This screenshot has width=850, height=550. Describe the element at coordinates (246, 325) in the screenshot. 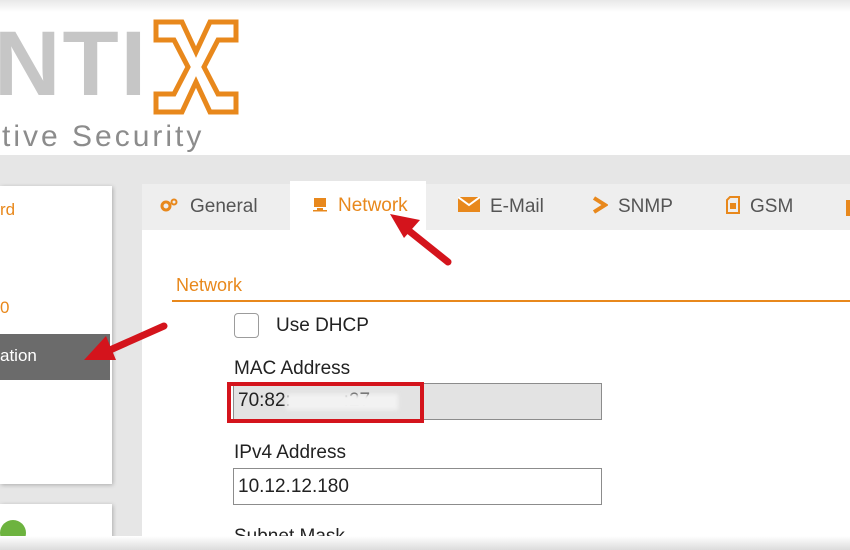

I see `use-dhcp-checkbox` at that location.